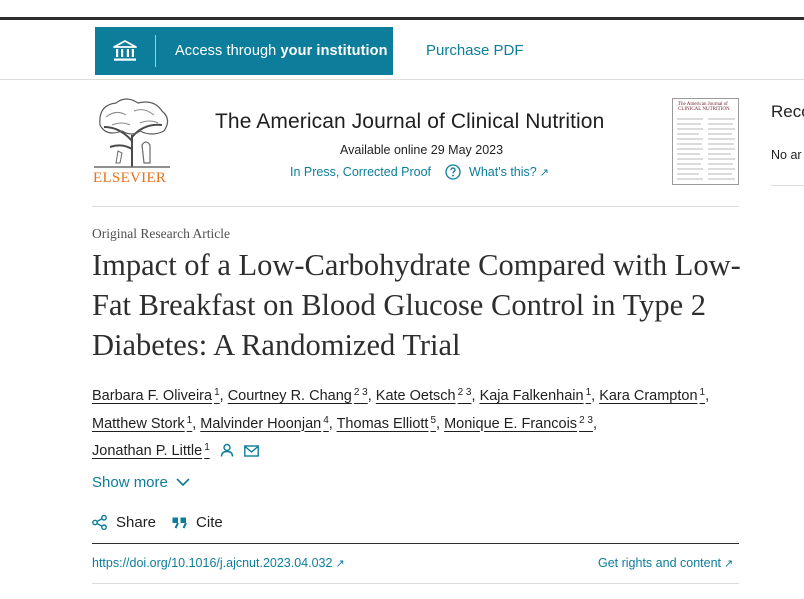 Image resolution: width=804 pixels, height=599 pixels. Describe the element at coordinates (157, 522) in the screenshot. I see `article-actions: Share Cite` at that location.